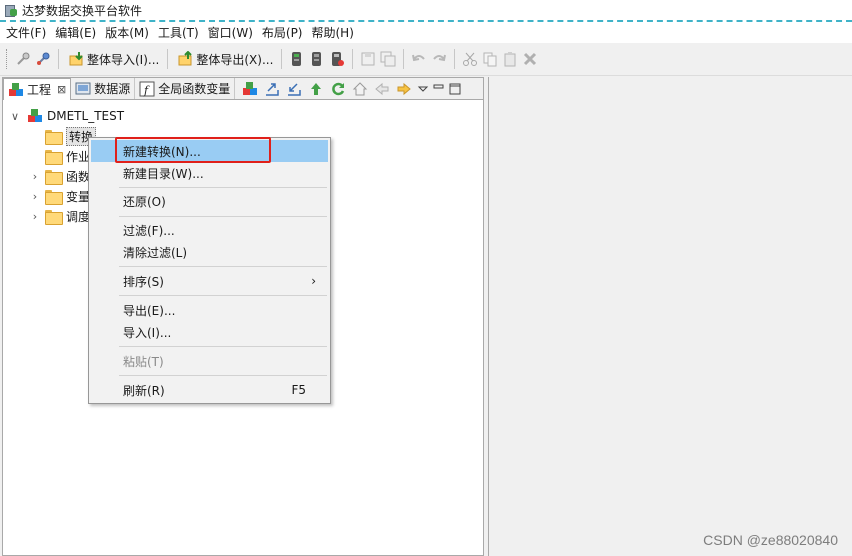  What do you see at coordinates (382, 89) in the screenshot?
I see `back-arrow-icon` at bounding box center [382, 89].